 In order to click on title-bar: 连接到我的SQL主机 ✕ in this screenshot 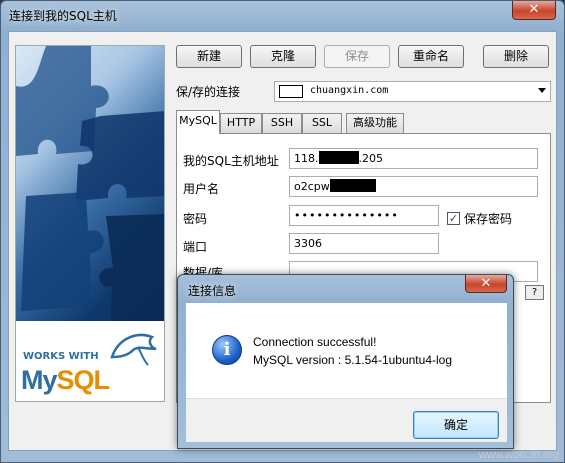, I will do `click(282, 15)`.